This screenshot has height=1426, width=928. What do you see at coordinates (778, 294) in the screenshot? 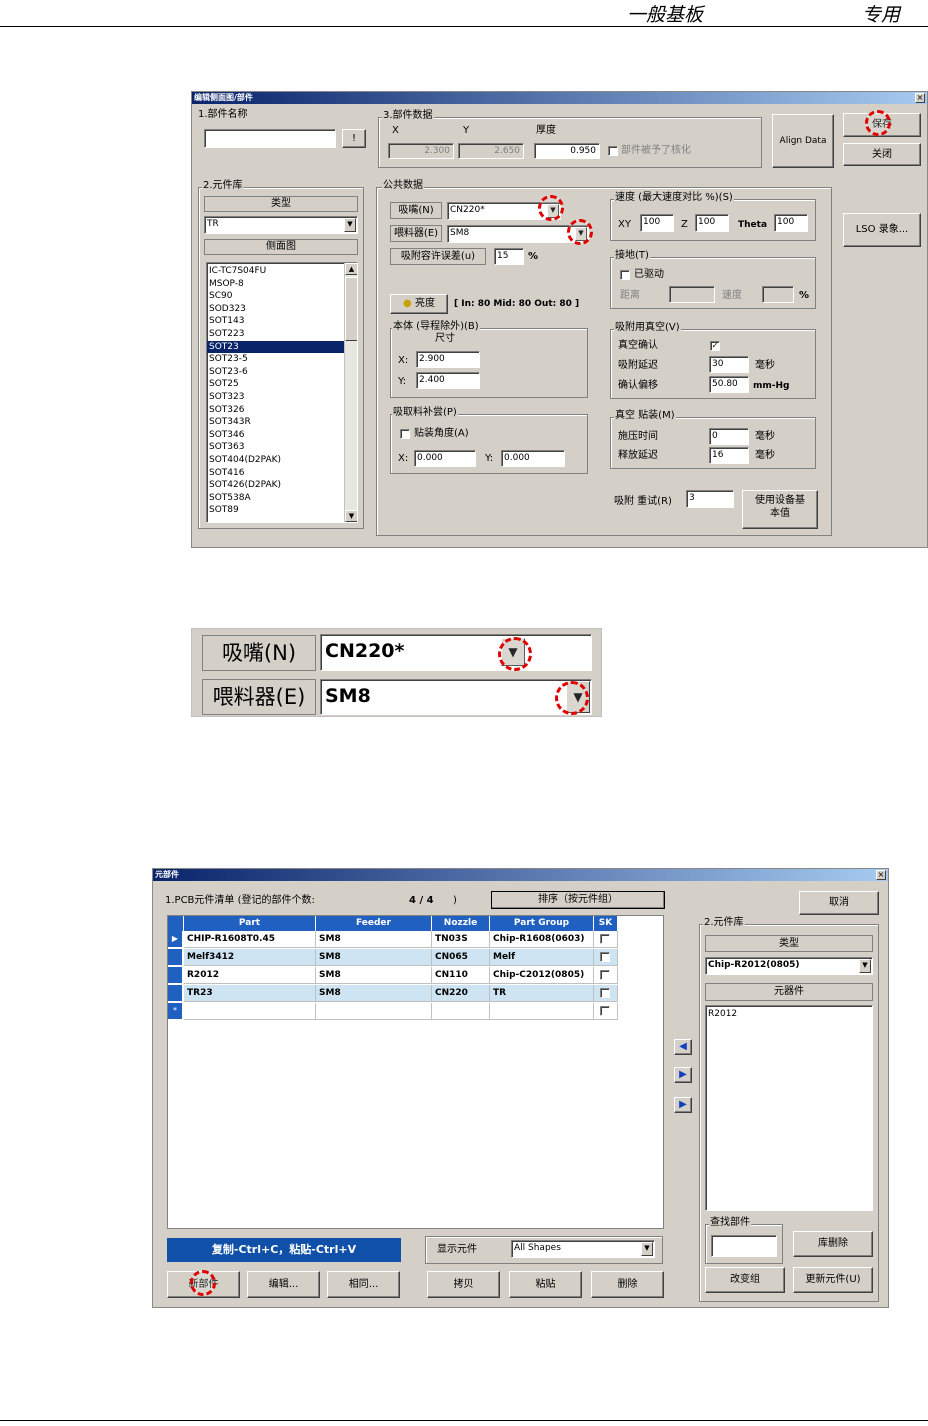
I see `ground-speed-input` at bounding box center [778, 294].